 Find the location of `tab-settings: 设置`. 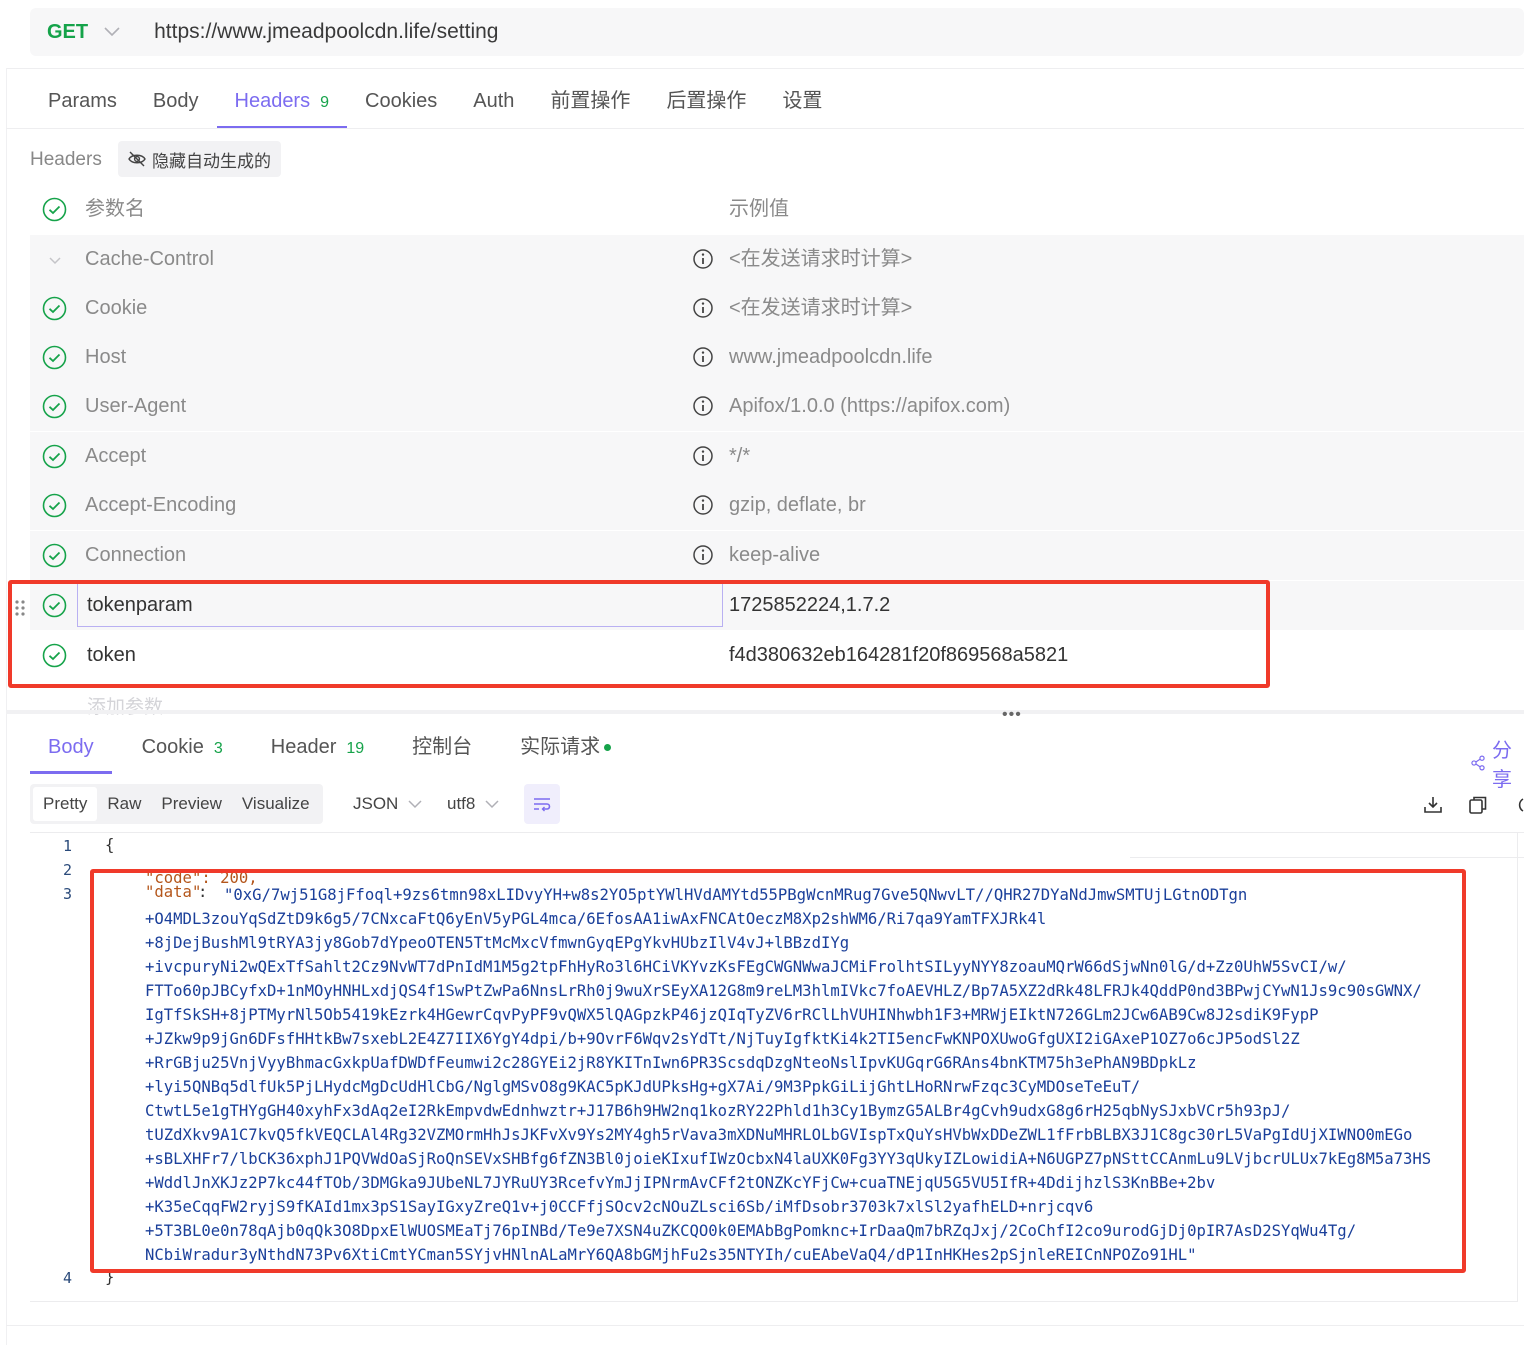

tab-settings: 设置 is located at coordinates (802, 104).